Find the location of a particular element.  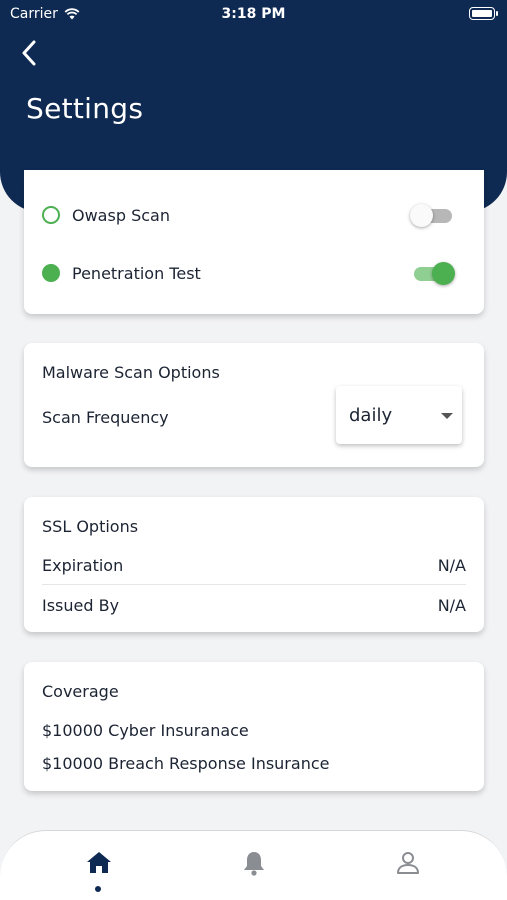

chevron-left-icon is located at coordinates (29, 53).